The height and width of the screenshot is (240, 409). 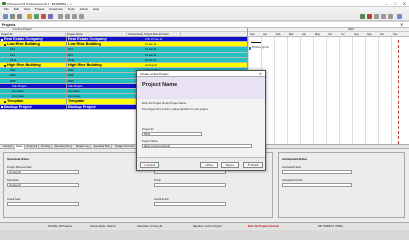 I want to click on status-portfolio: Portfolio: All Projects, so click(x=60, y=226).